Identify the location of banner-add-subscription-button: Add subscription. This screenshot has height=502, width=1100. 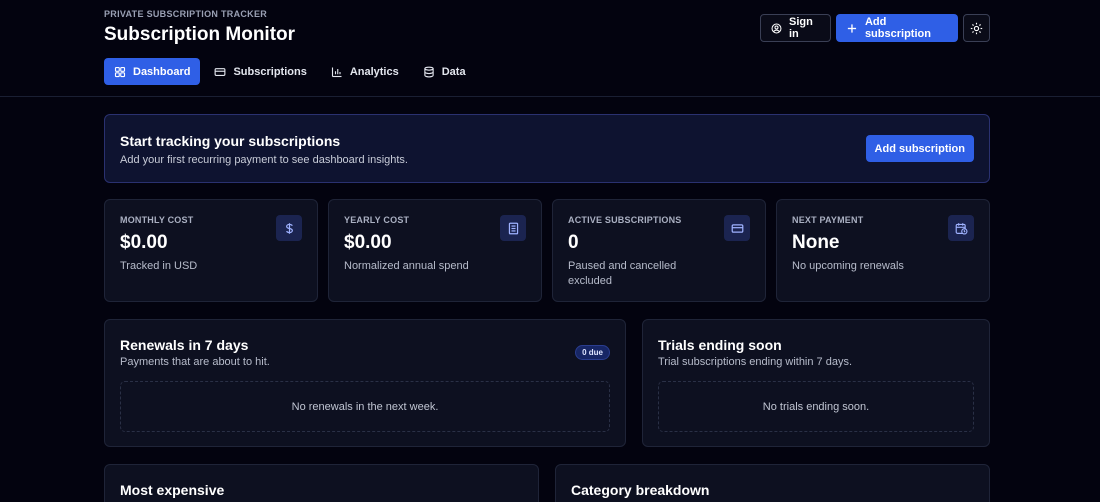
(919, 148).